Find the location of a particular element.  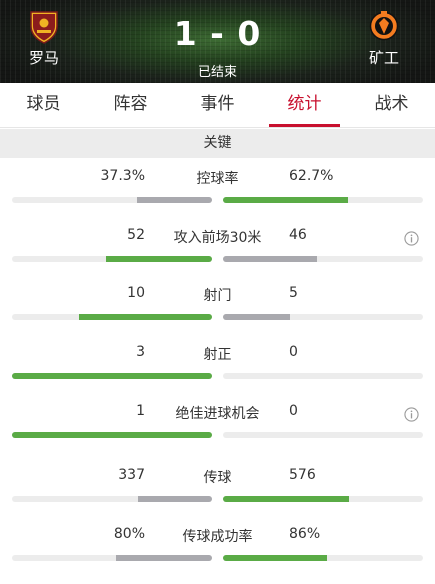

stat-home-value: 52 is located at coordinates (136, 235).